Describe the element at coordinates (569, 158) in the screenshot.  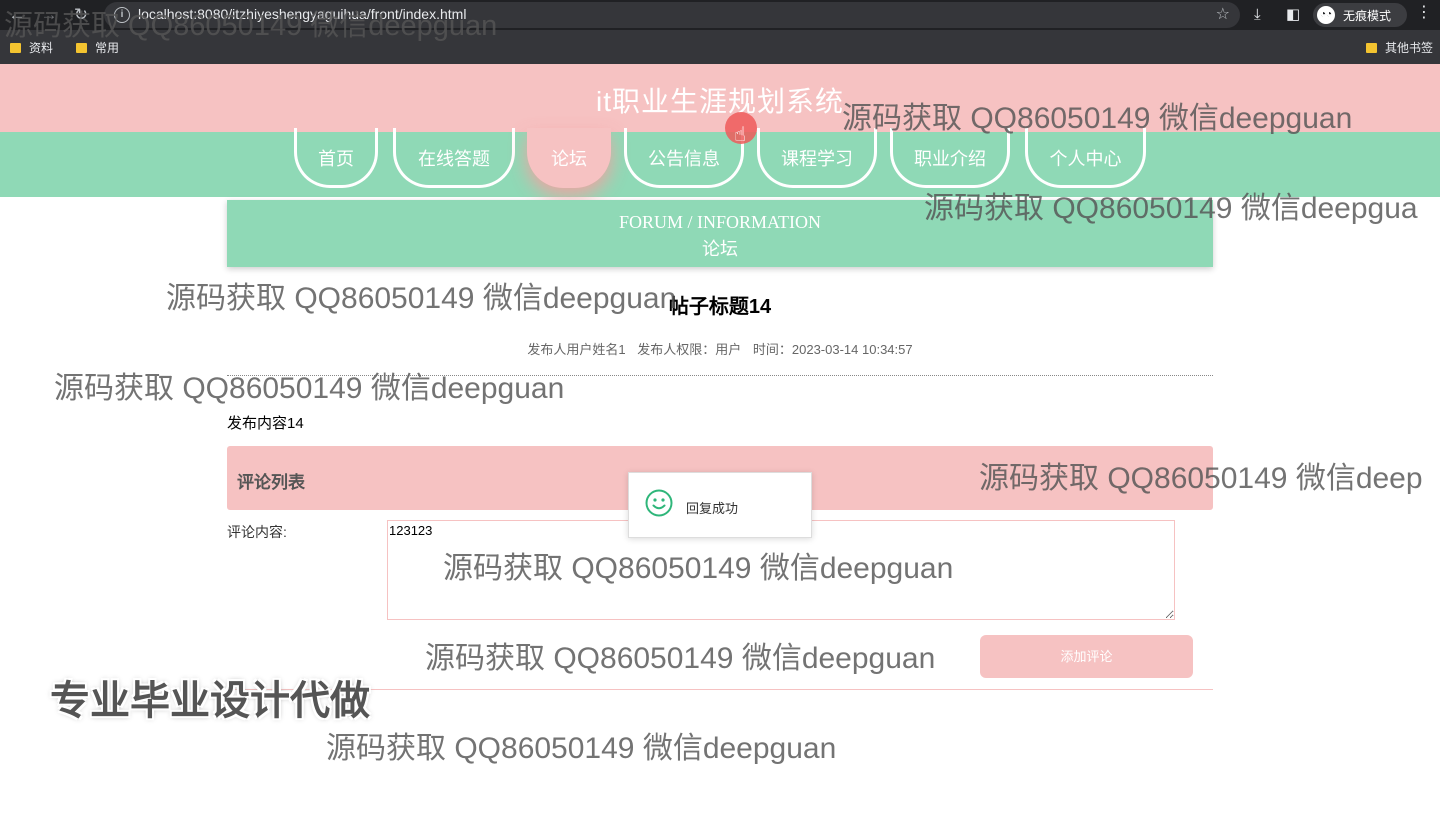
I see `nav-forum: 论坛` at that location.